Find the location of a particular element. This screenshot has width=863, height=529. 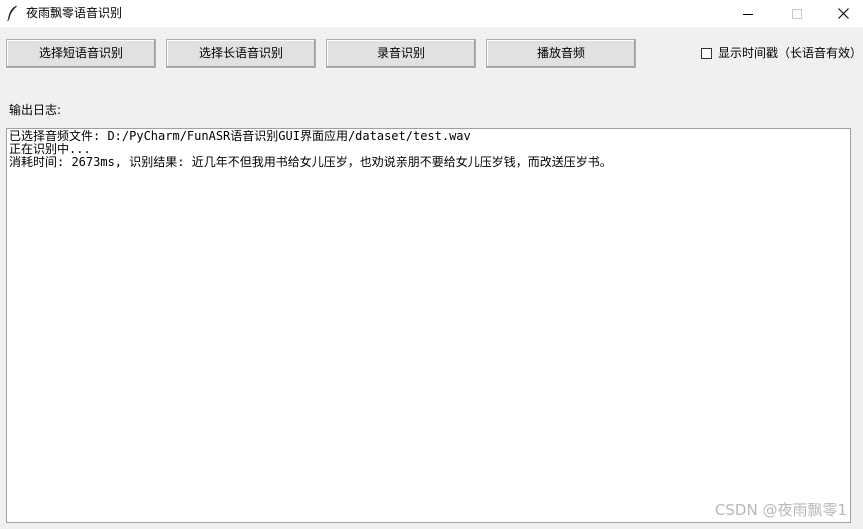

close-icon is located at coordinates (843, 13).